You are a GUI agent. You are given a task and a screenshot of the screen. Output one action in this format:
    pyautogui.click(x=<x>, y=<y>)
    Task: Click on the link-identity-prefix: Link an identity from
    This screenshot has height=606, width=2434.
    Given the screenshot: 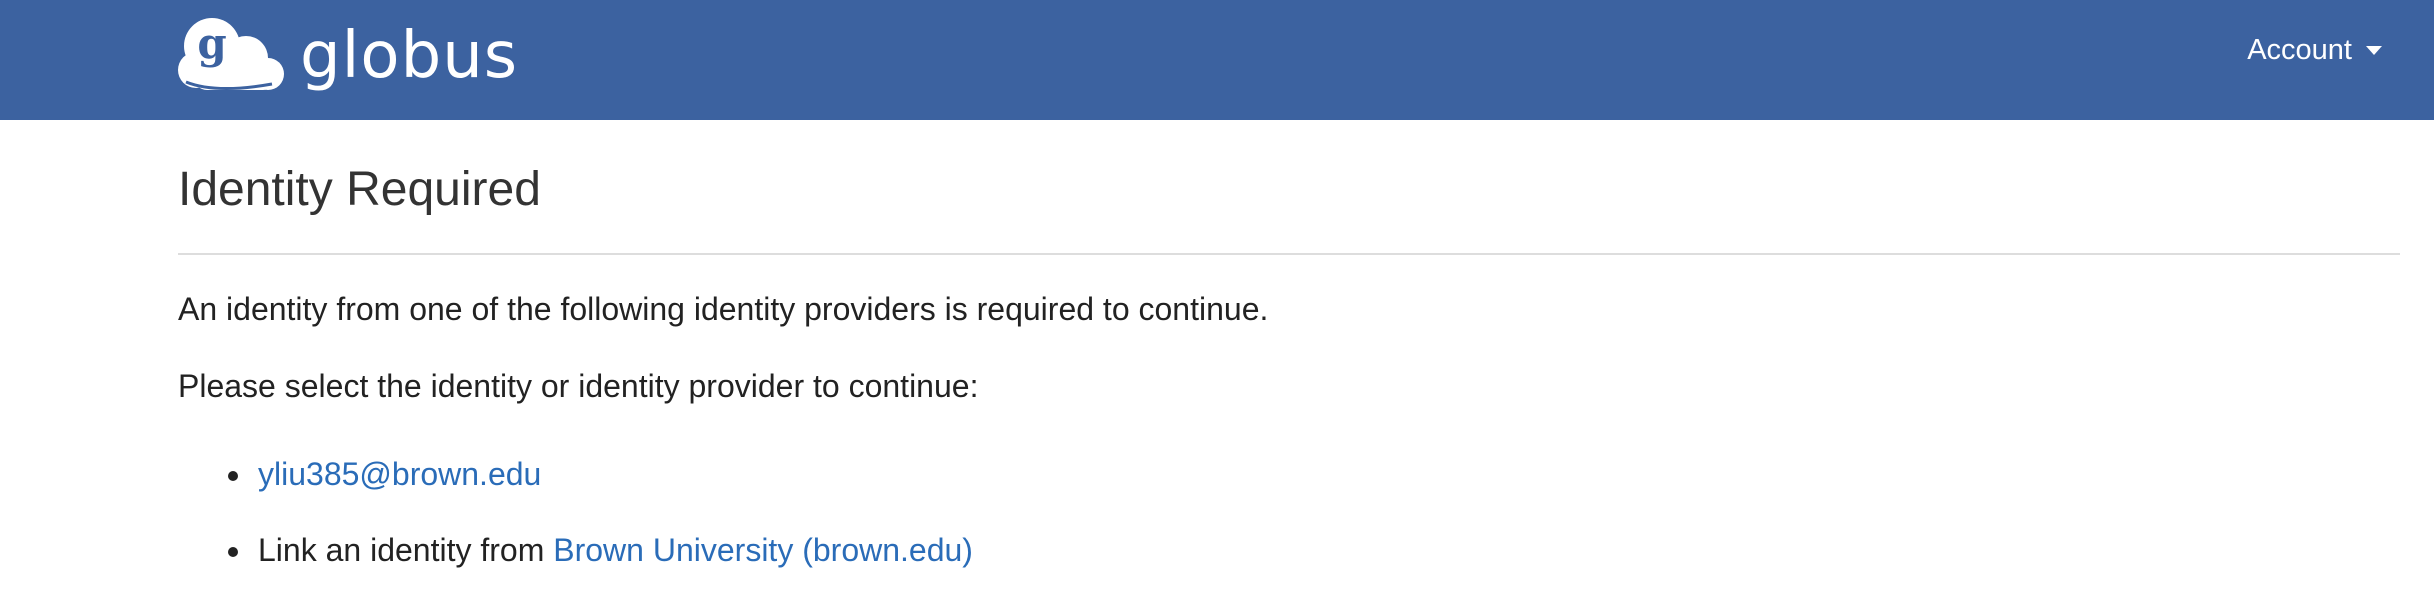 What is the action you would take?
    pyautogui.click(x=406, y=549)
    